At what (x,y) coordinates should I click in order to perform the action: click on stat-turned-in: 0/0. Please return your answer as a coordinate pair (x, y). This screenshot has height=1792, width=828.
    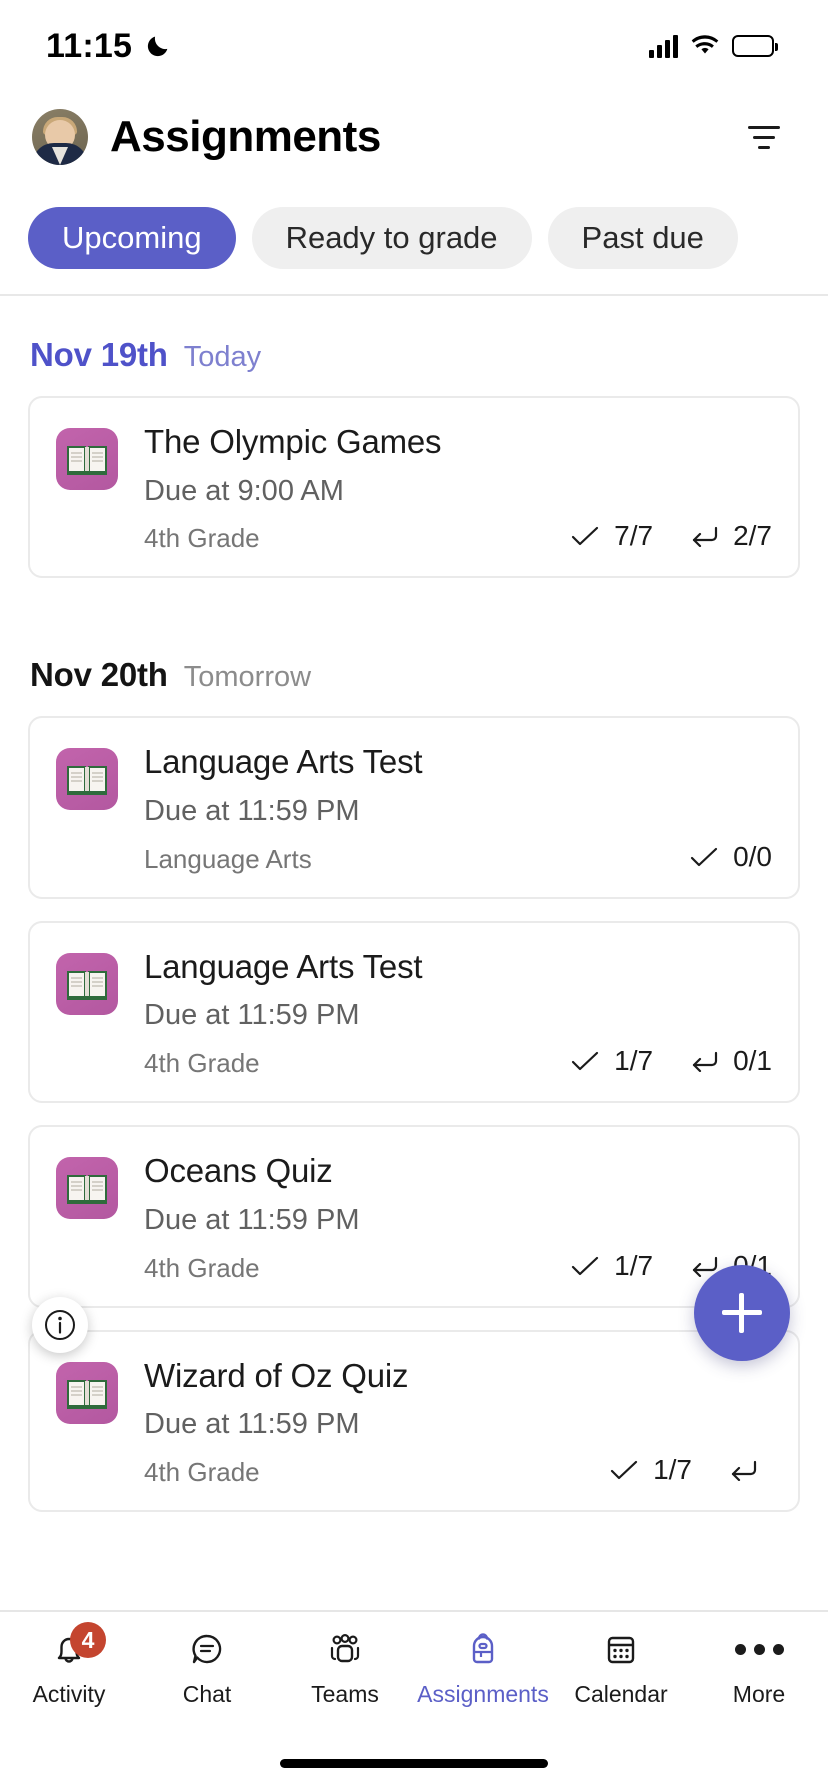
    Looking at the image, I should click on (730, 857).